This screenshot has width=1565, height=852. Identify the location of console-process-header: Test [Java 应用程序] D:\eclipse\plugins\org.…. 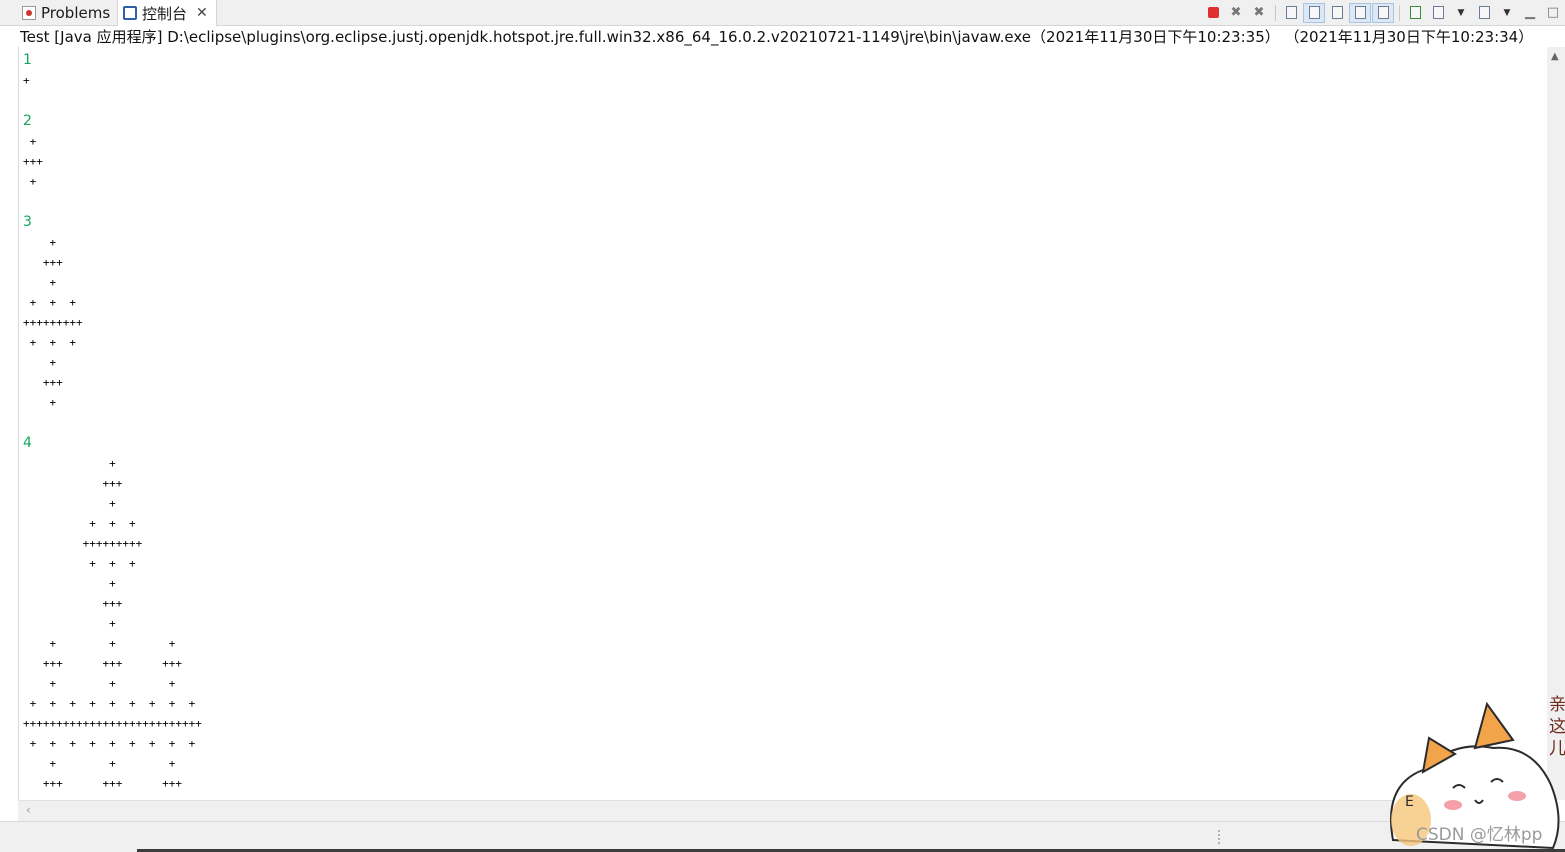
(777, 37).